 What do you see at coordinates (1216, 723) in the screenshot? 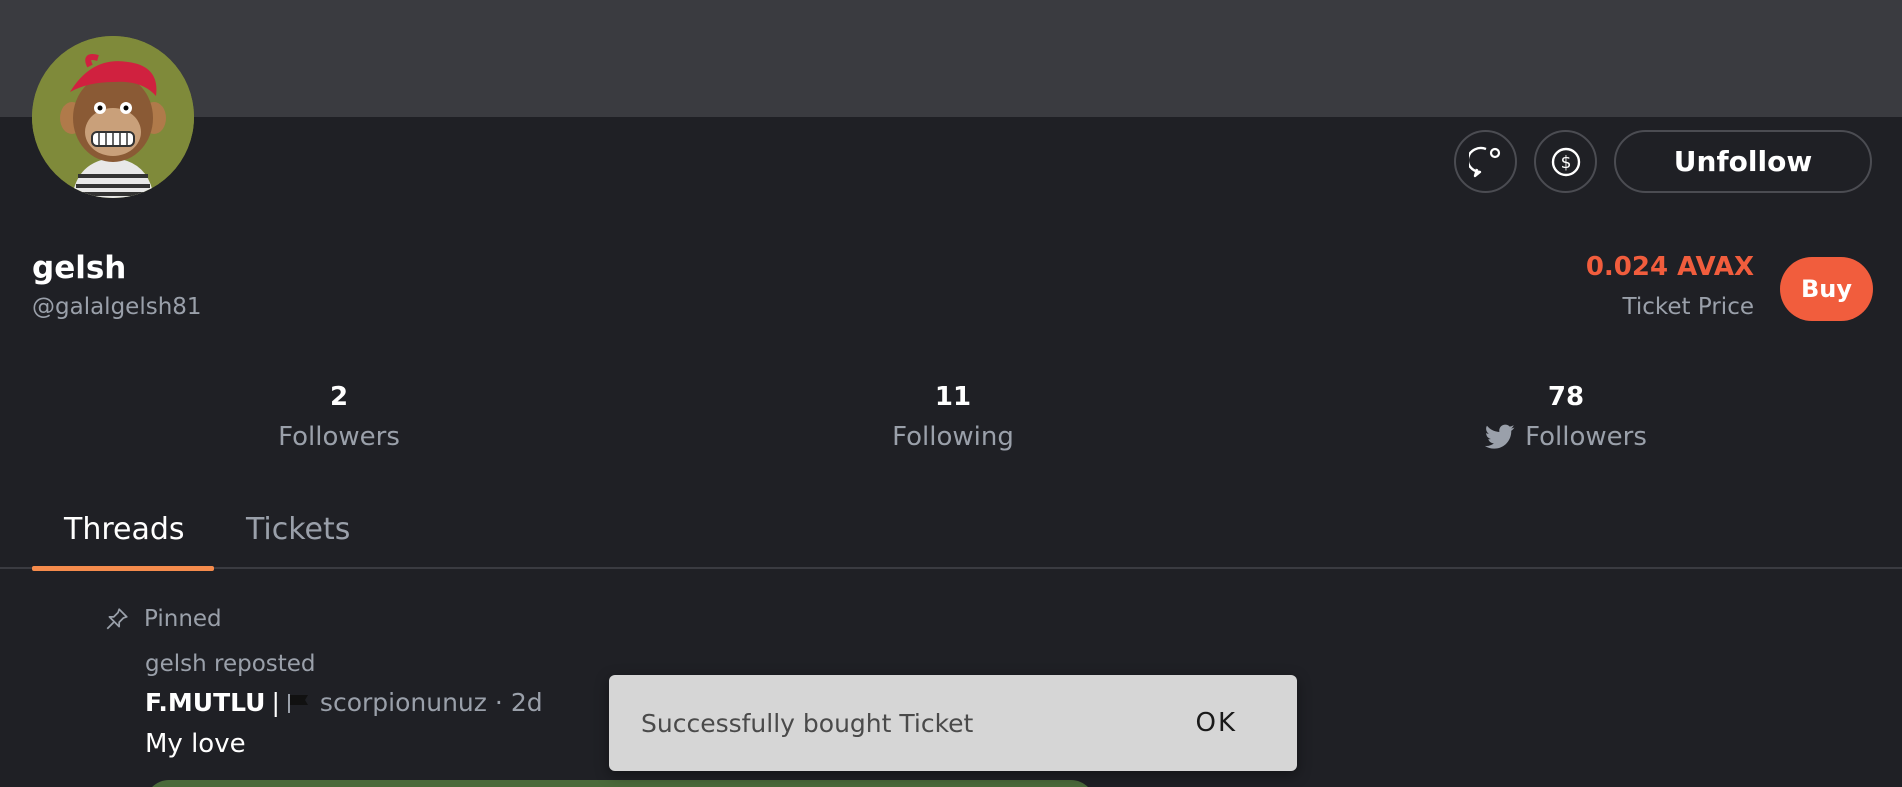
I see `snackbar-ok-button: OK` at bounding box center [1216, 723].